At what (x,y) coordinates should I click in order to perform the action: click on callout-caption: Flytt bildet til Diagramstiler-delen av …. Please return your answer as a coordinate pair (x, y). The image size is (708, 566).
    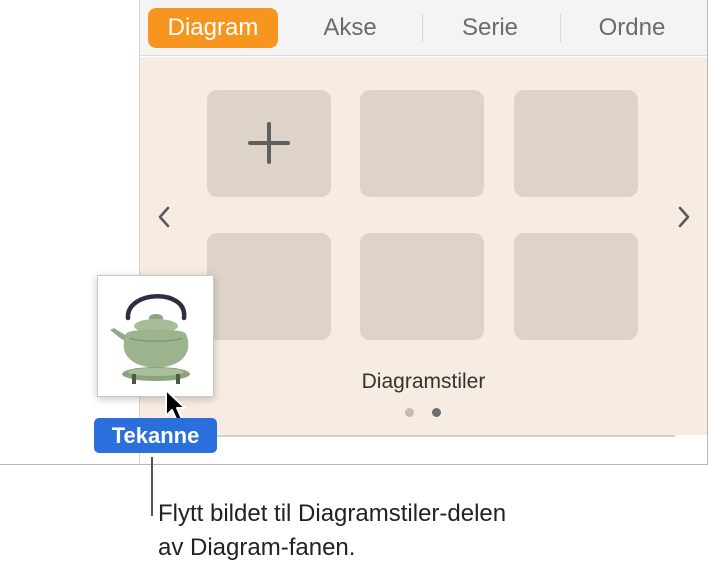
    Looking at the image, I should click on (418, 531).